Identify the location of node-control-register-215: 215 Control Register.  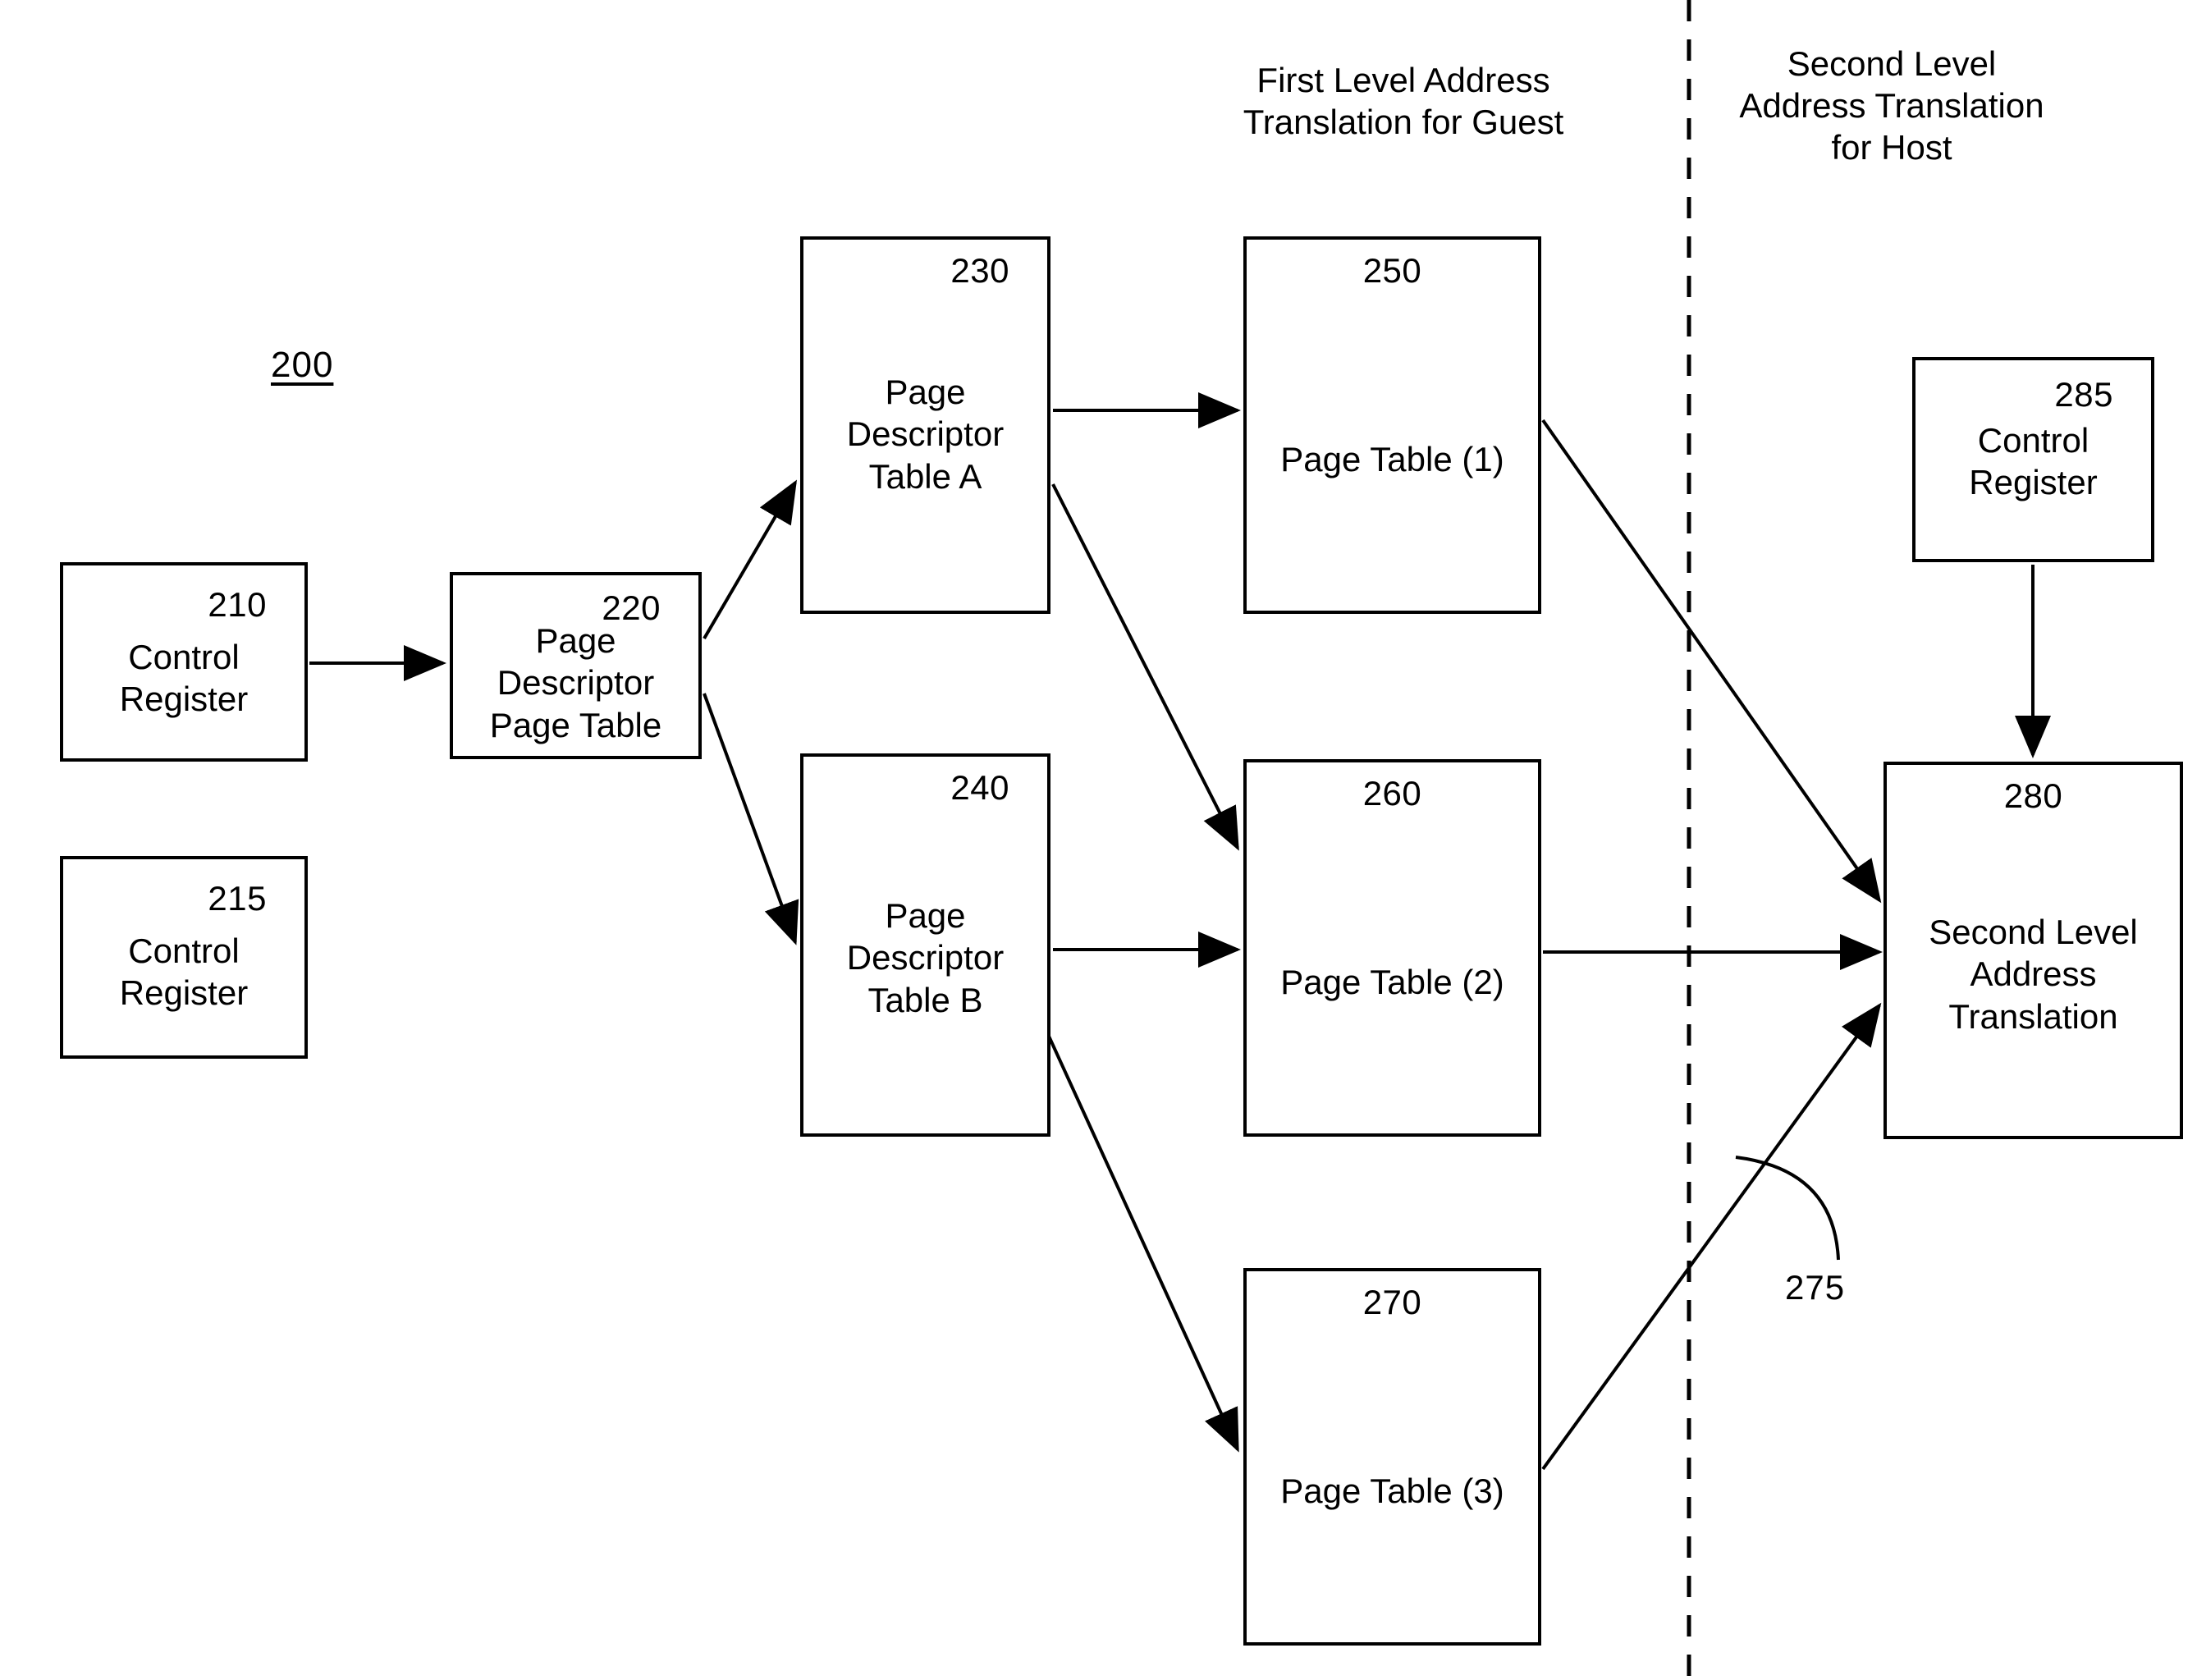
(184, 957).